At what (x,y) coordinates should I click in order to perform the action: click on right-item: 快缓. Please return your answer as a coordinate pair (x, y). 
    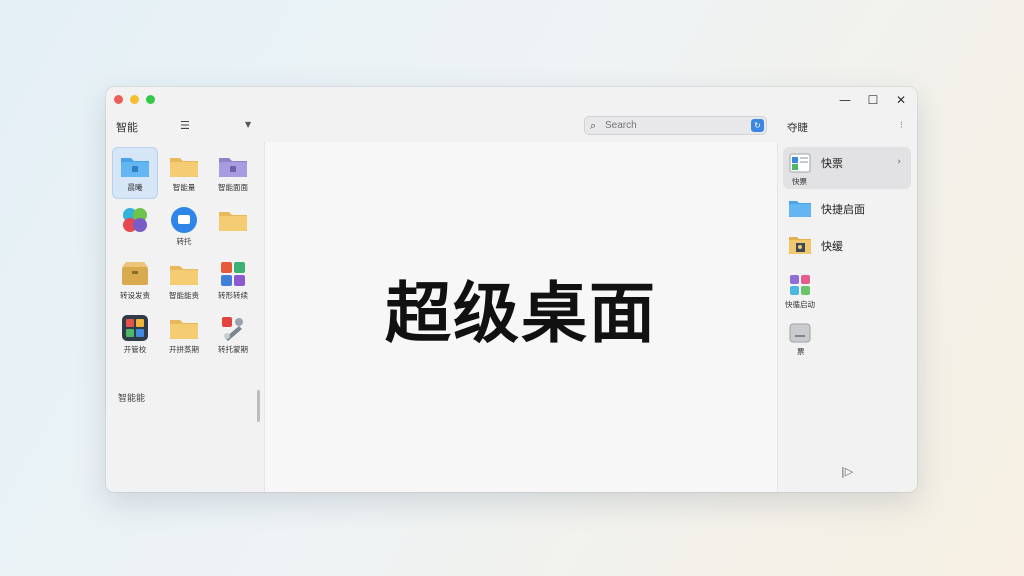
    Looking at the image, I should click on (847, 245).